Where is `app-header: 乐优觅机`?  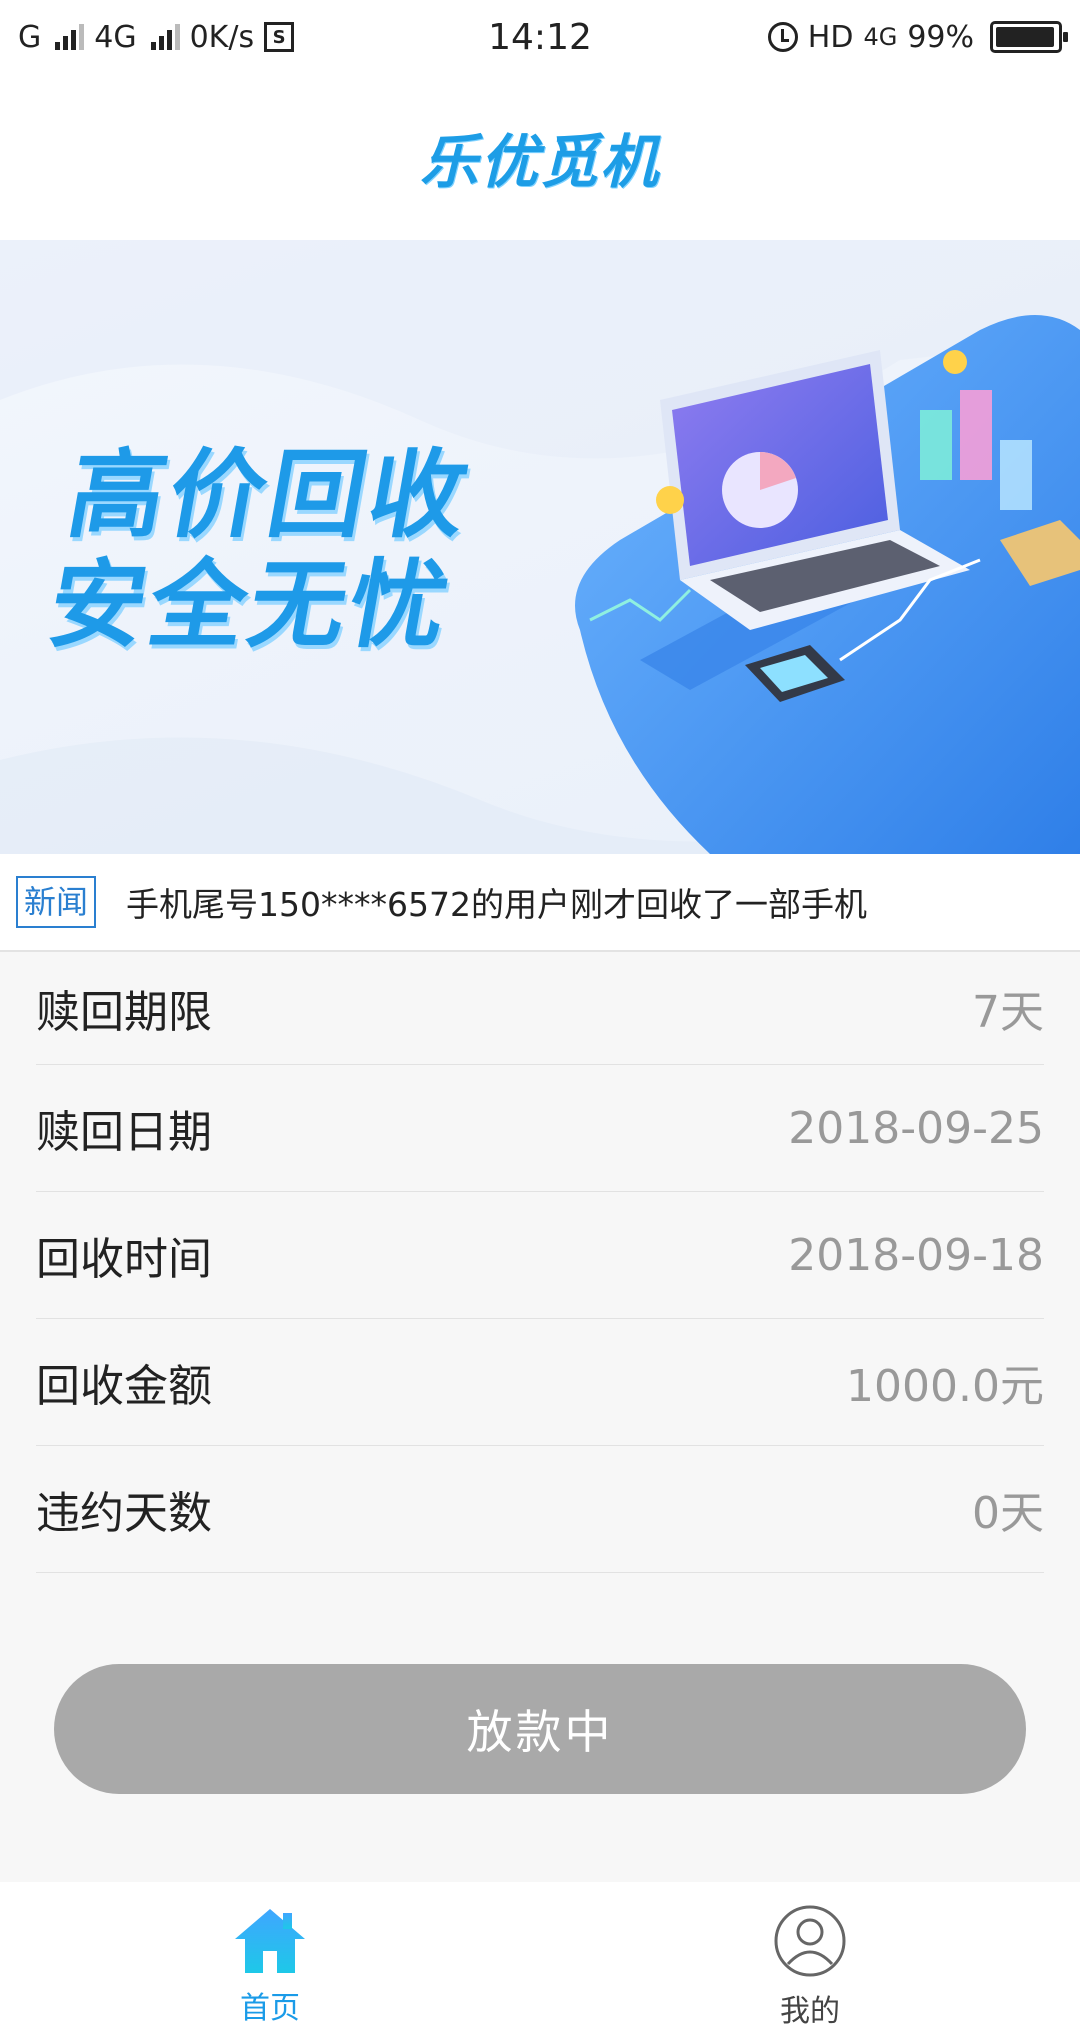 app-header: 乐优觅机 is located at coordinates (540, 157).